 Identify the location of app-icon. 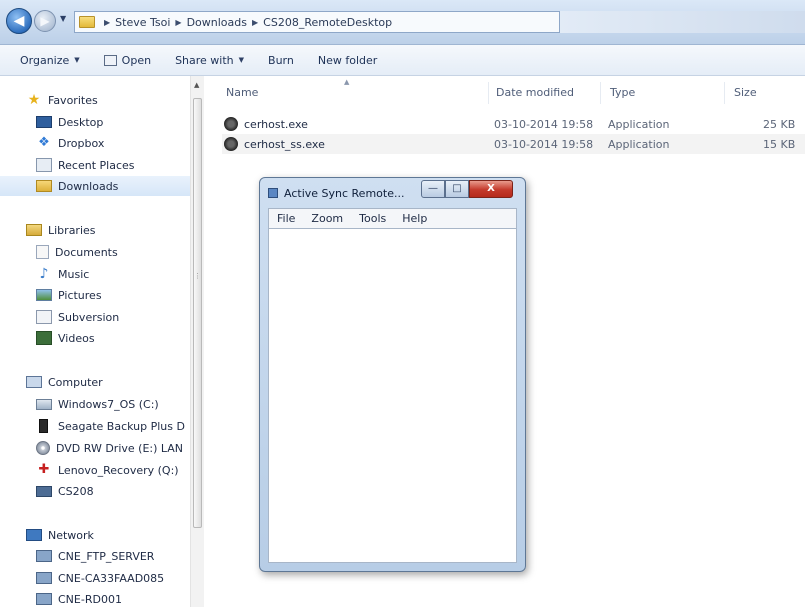
(273, 193).